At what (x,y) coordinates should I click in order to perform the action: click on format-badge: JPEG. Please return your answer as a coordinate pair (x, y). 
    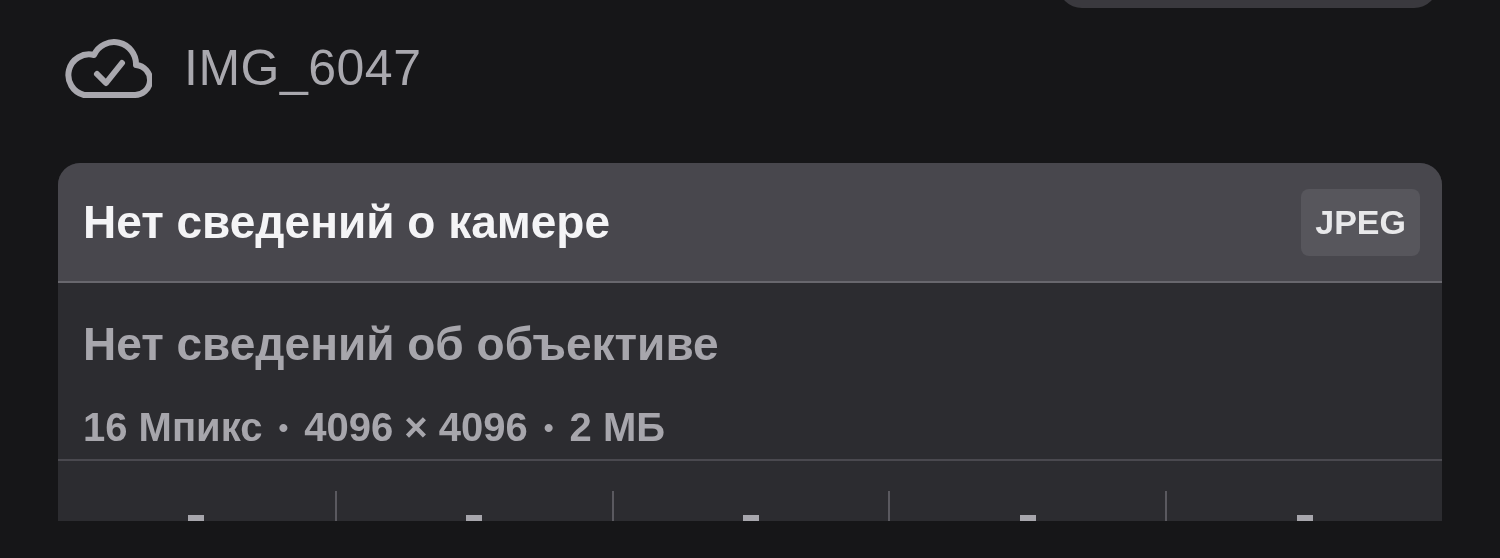
    Looking at the image, I should click on (1360, 222).